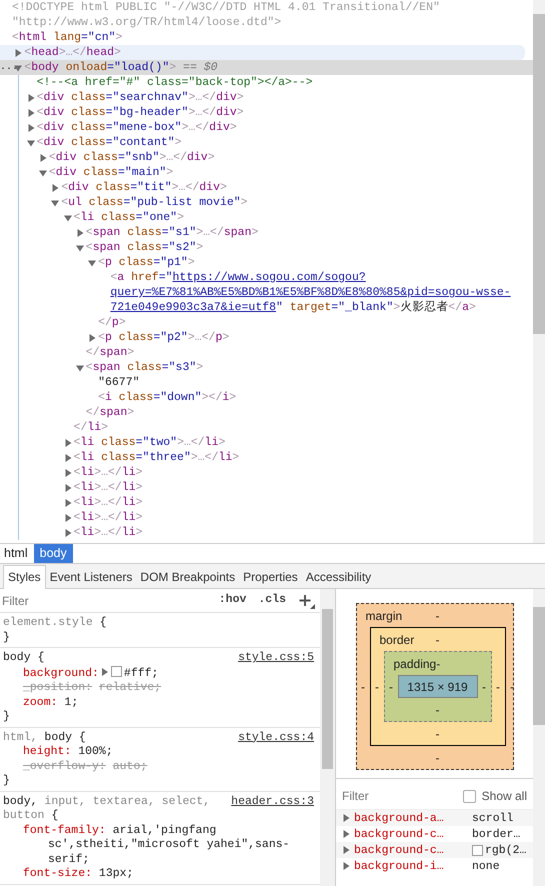 The height and width of the screenshot is (886, 545). Describe the element at coordinates (493, 818) in the screenshot. I see `property-value: scroll` at that location.